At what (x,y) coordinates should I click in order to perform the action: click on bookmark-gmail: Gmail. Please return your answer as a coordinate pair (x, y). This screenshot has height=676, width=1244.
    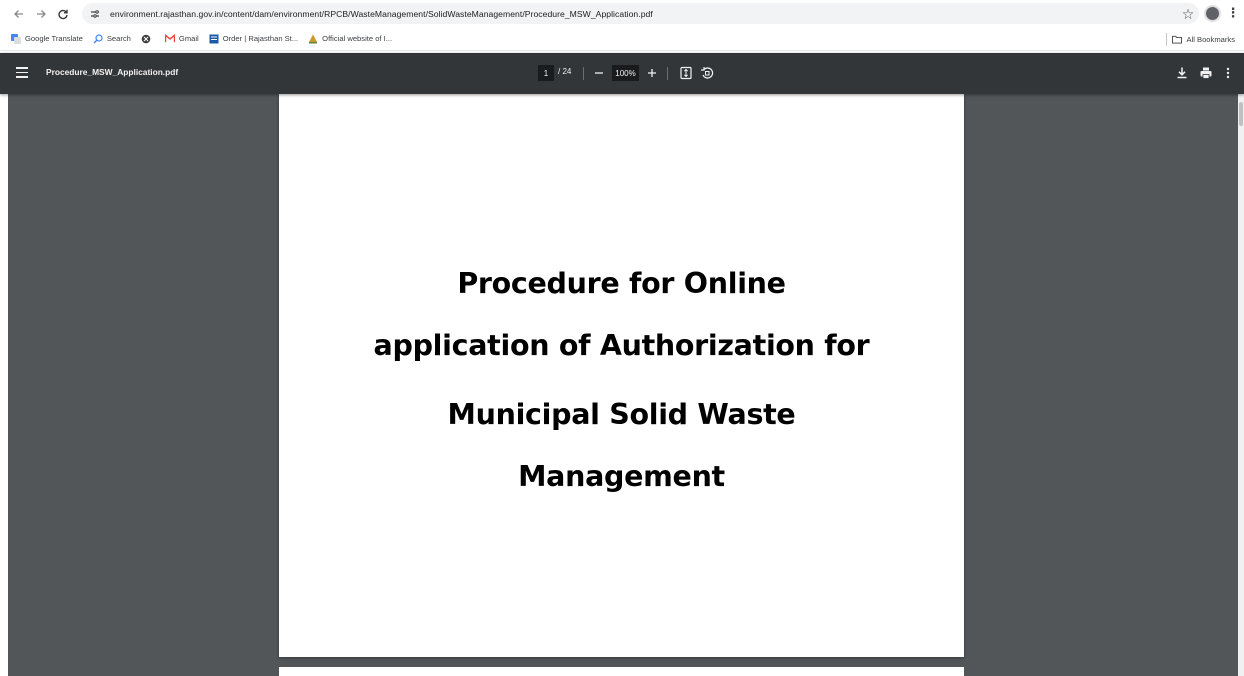
    Looking at the image, I should click on (182, 39).